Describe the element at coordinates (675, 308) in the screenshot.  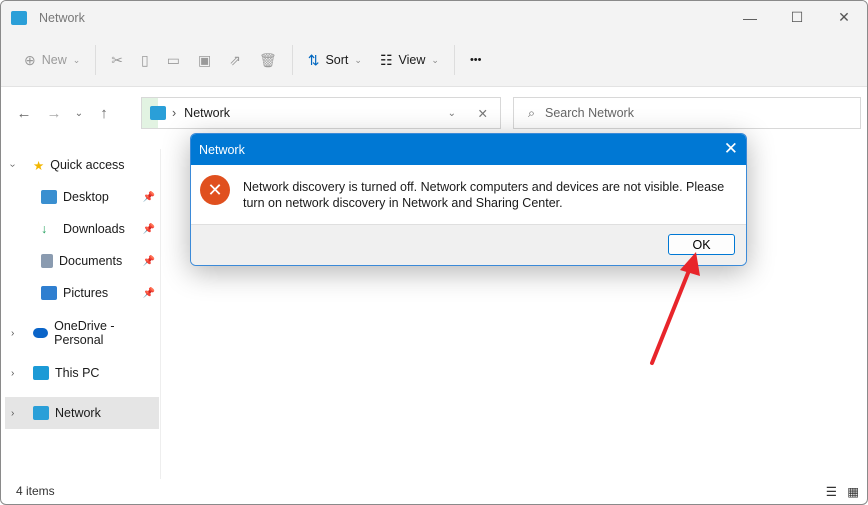
I see `annotation-arrow` at that location.